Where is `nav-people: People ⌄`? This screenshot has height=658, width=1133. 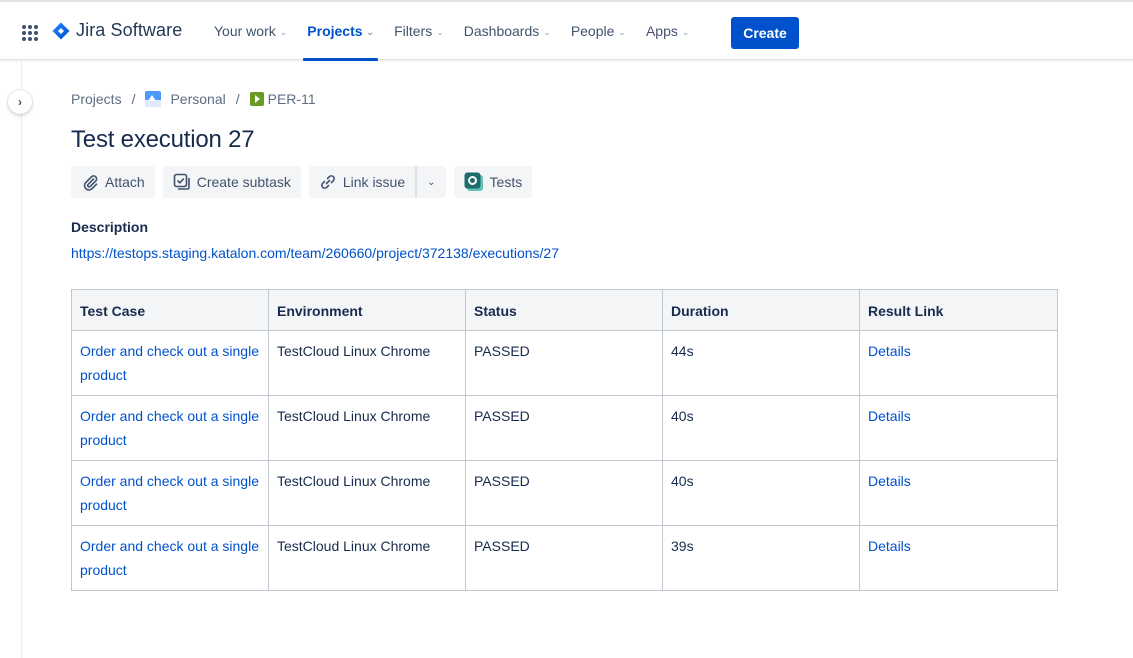 nav-people: People ⌄ is located at coordinates (598, 31).